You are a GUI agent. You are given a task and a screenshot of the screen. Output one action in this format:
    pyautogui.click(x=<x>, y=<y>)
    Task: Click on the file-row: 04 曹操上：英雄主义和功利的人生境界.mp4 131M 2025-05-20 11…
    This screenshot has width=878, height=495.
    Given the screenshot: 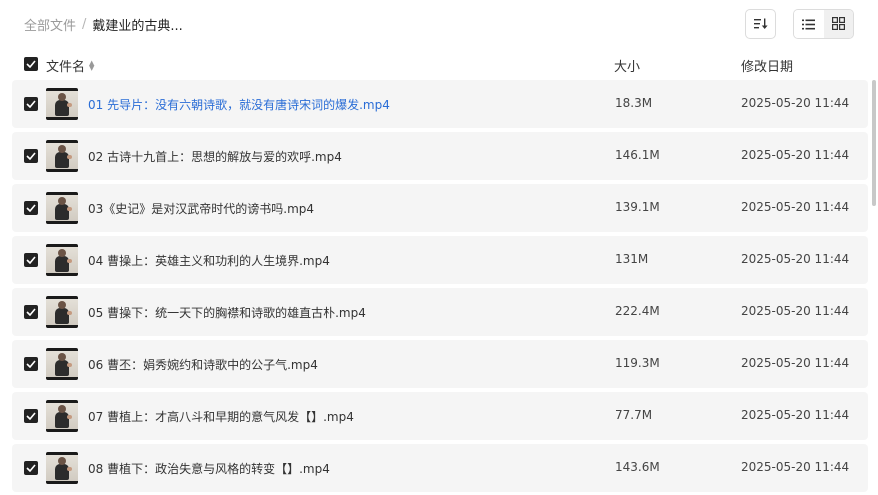 What is the action you would take?
    pyautogui.click(x=440, y=260)
    